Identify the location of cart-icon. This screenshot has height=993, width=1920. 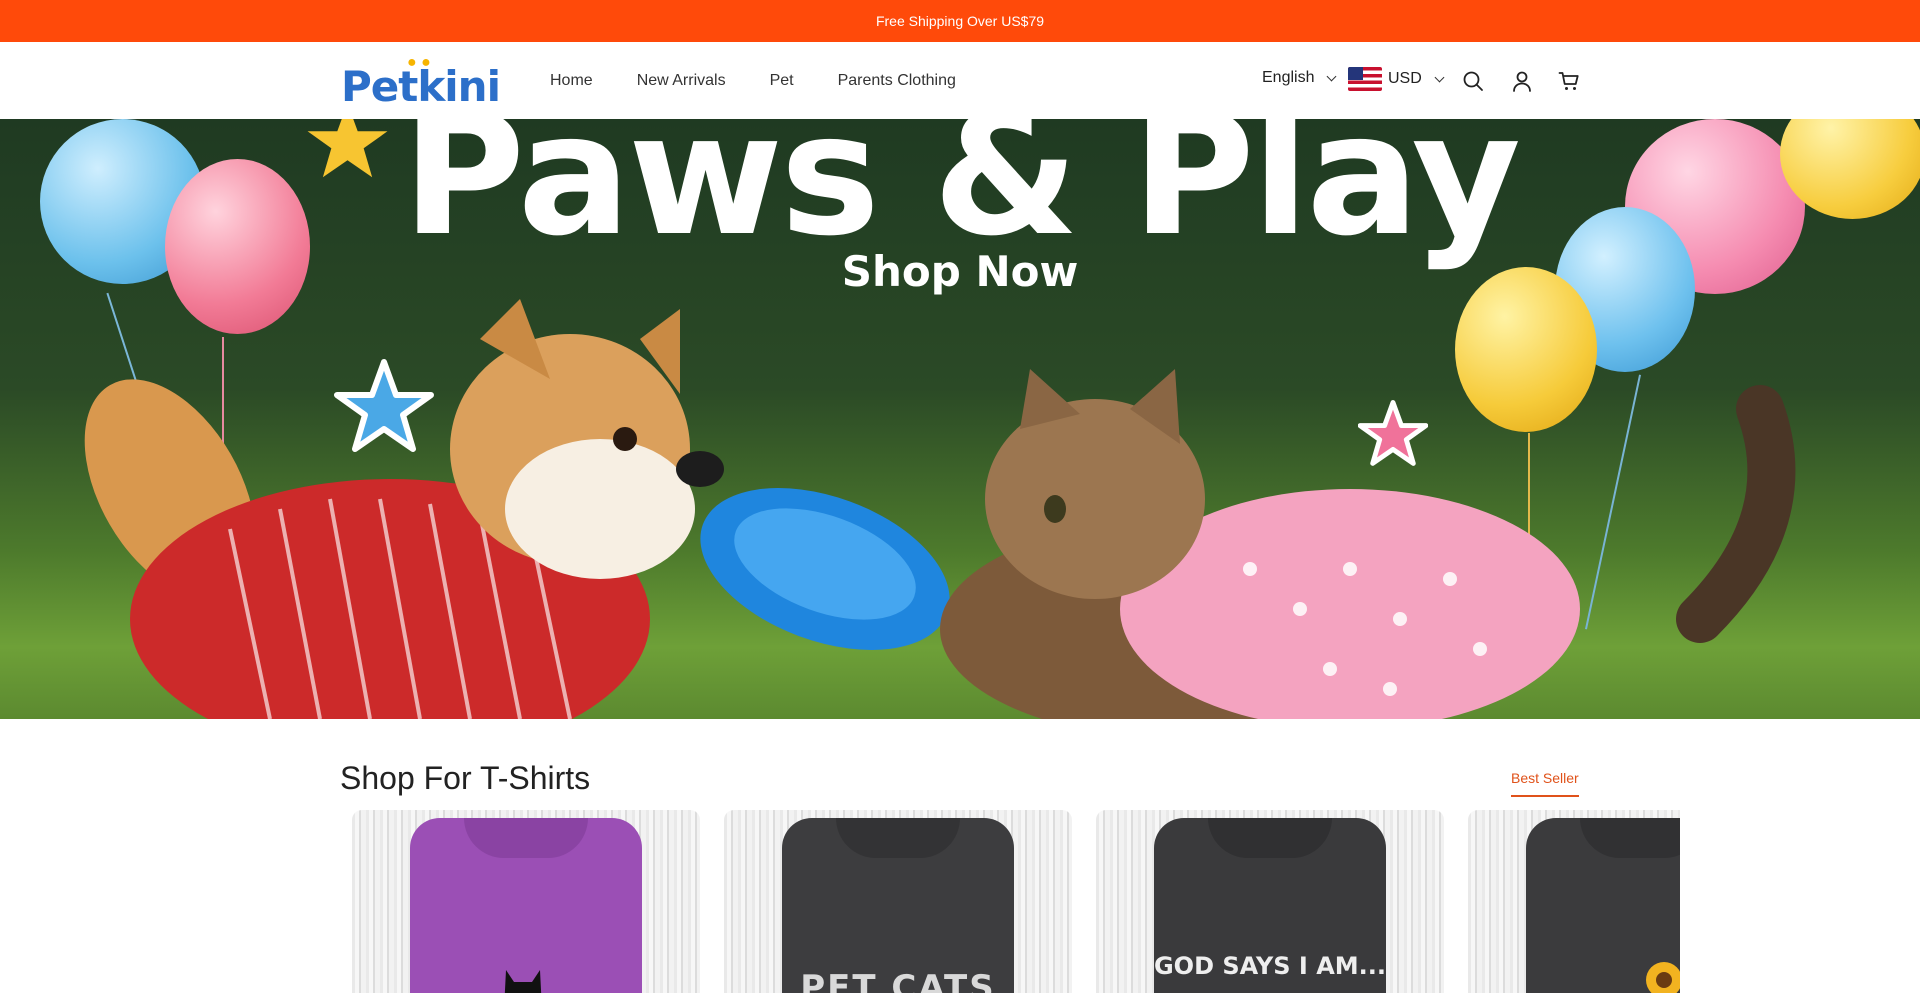
(1569, 81).